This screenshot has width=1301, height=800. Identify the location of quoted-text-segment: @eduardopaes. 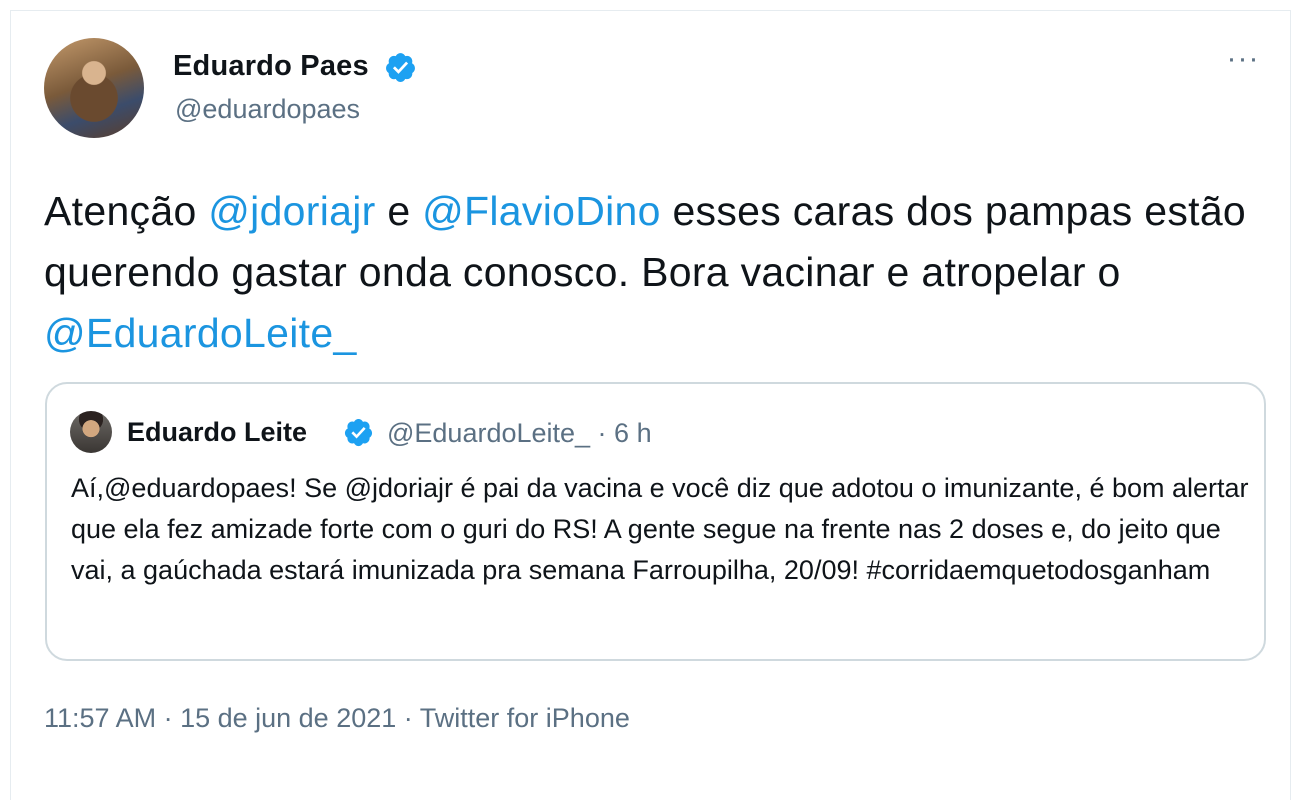
(197, 488).